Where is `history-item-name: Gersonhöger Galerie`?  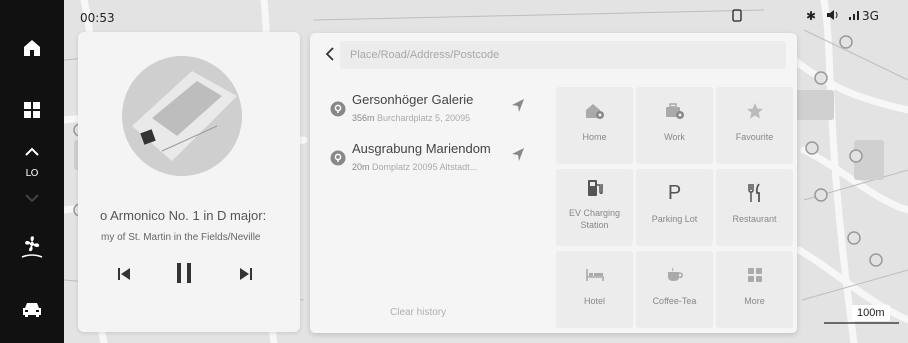
history-item-name: Gersonhöger Galerie is located at coordinates (413, 99).